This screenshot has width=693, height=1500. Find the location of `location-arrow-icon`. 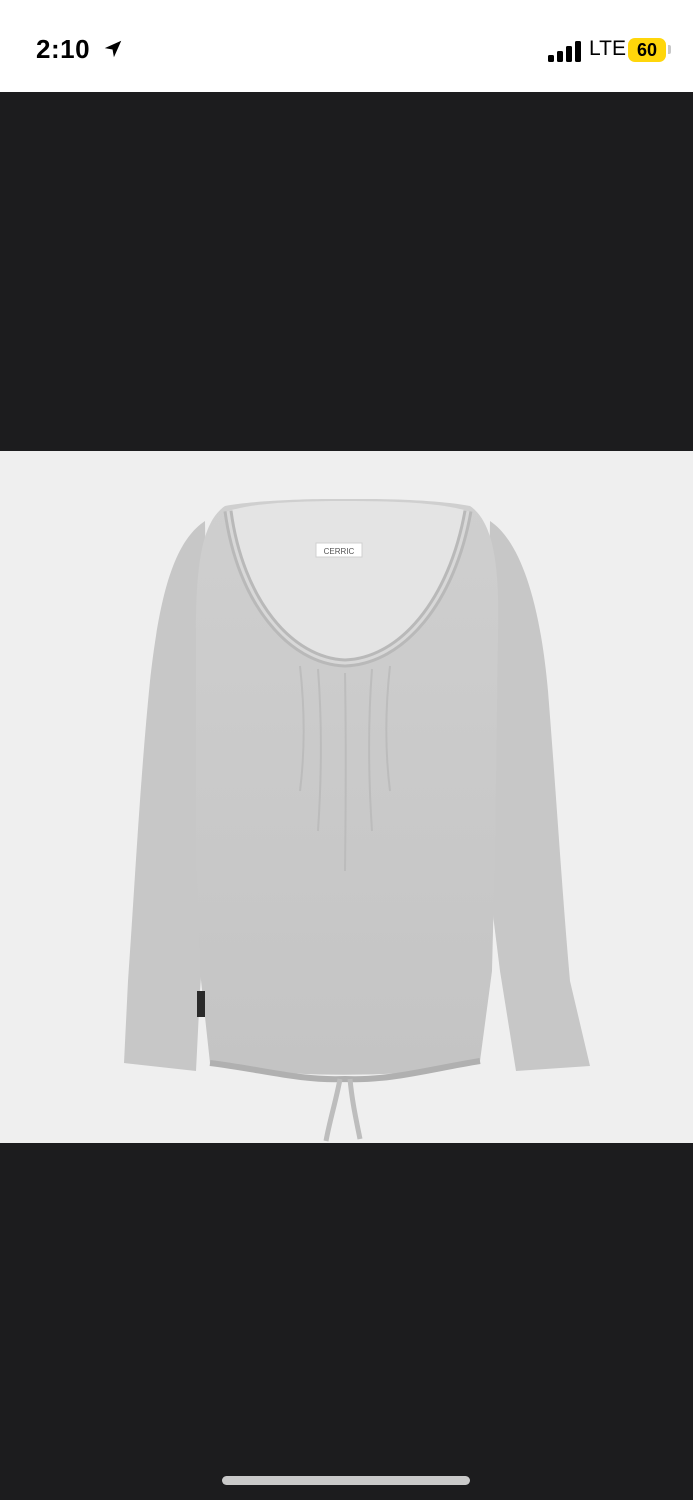

location-arrow-icon is located at coordinates (113, 49).